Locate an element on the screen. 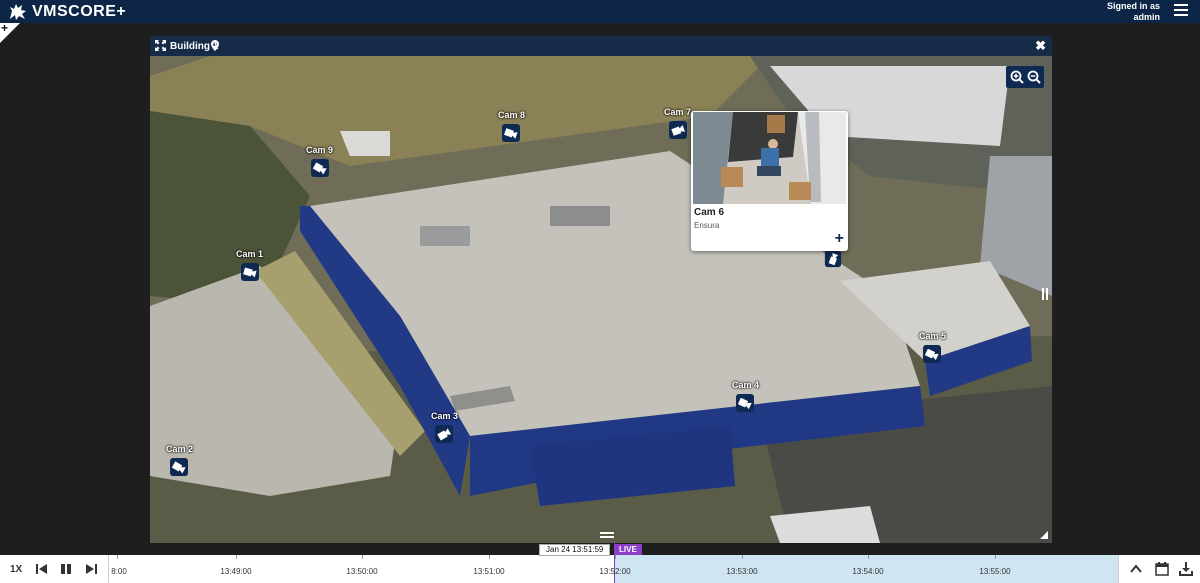  app-logo: VMSCORE+ is located at coordinates (67, 12).